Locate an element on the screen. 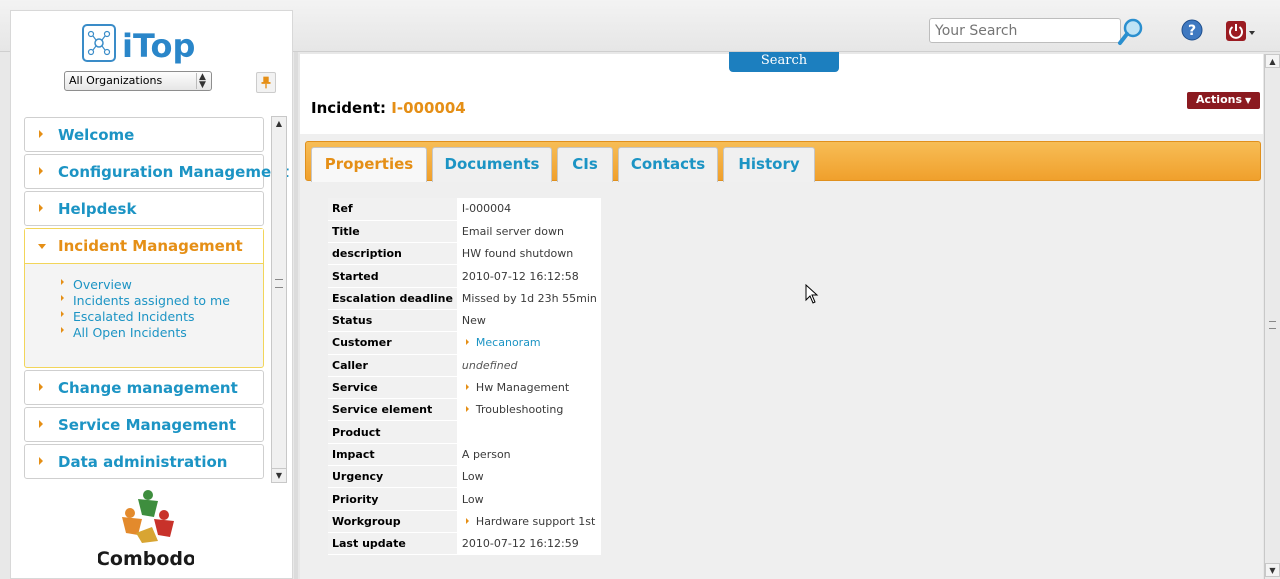 The width and height of the screenshot is (1280, 579). menu-label: Incident Management is located at coordinates (150, 246).